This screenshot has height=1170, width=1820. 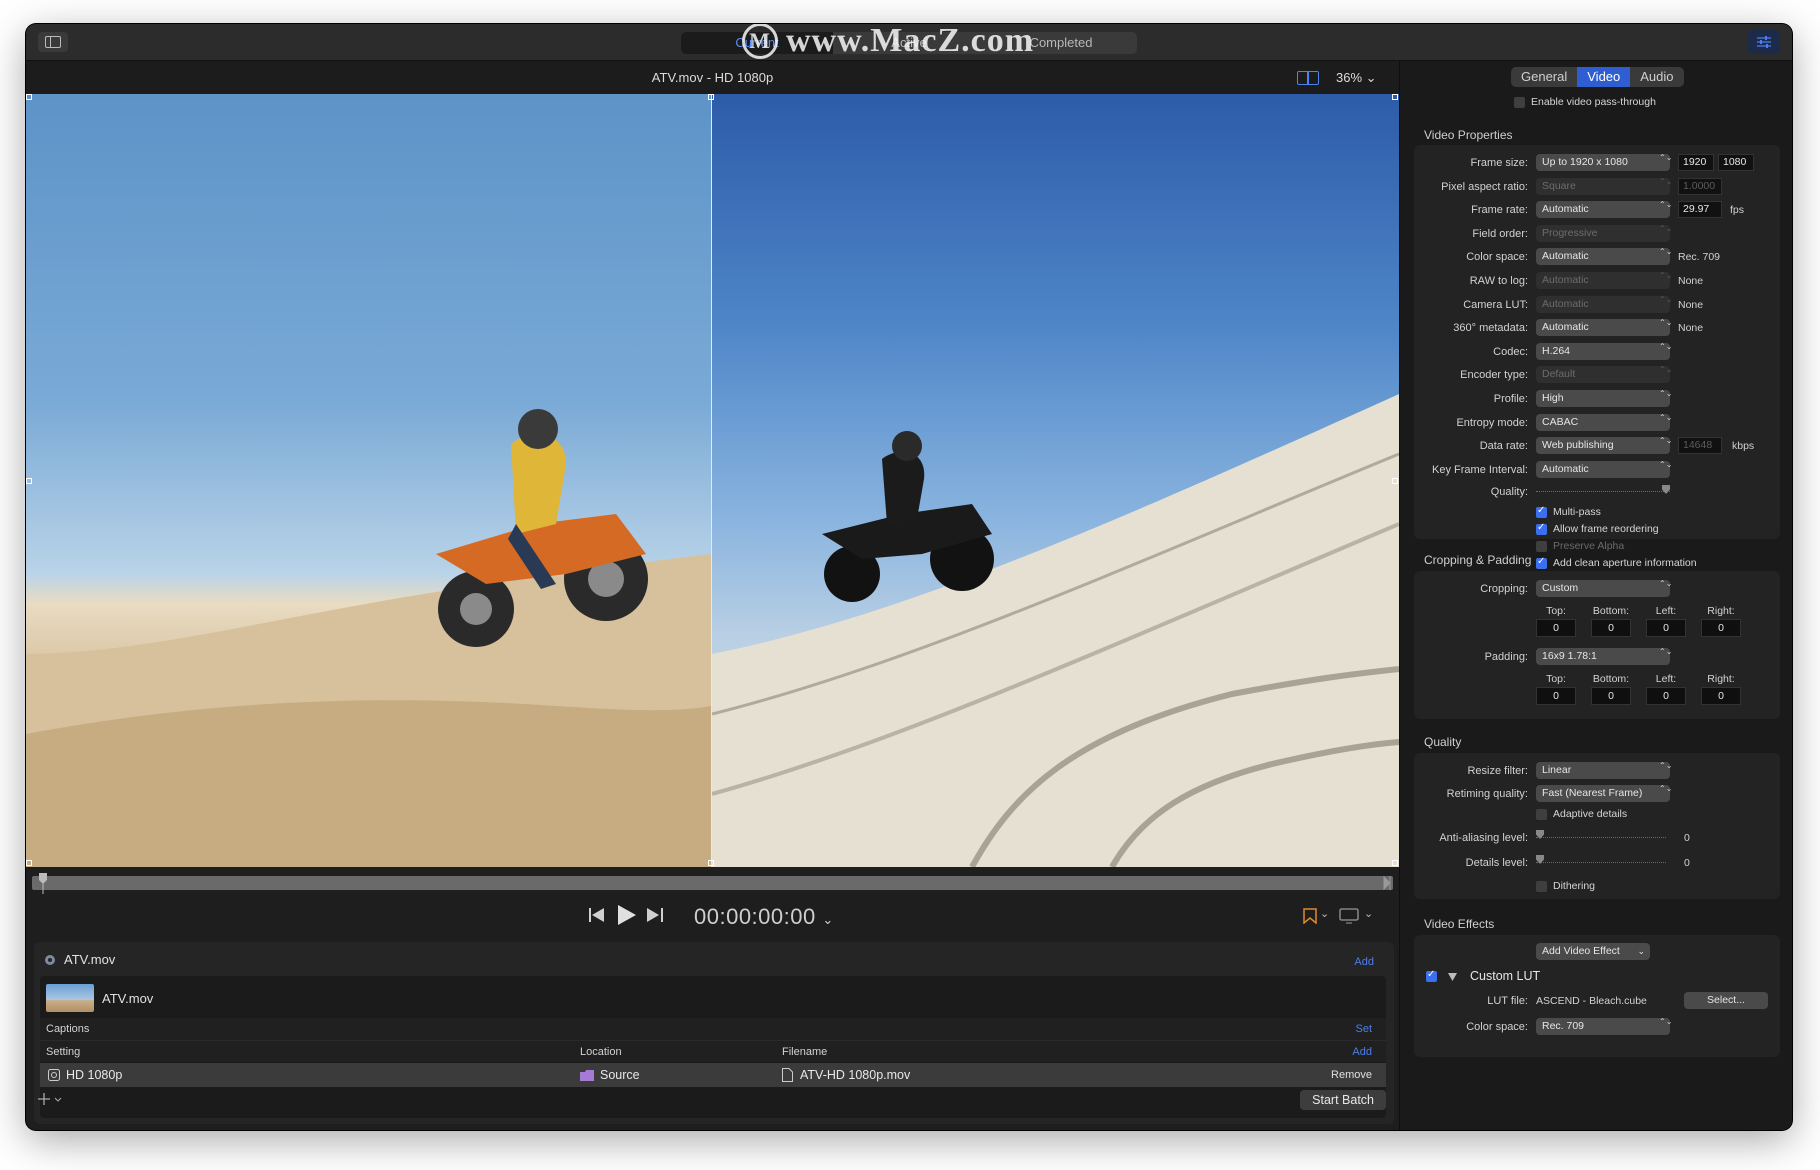 I want to click on tab-audio: Audio, so click(x=1656, y=77).